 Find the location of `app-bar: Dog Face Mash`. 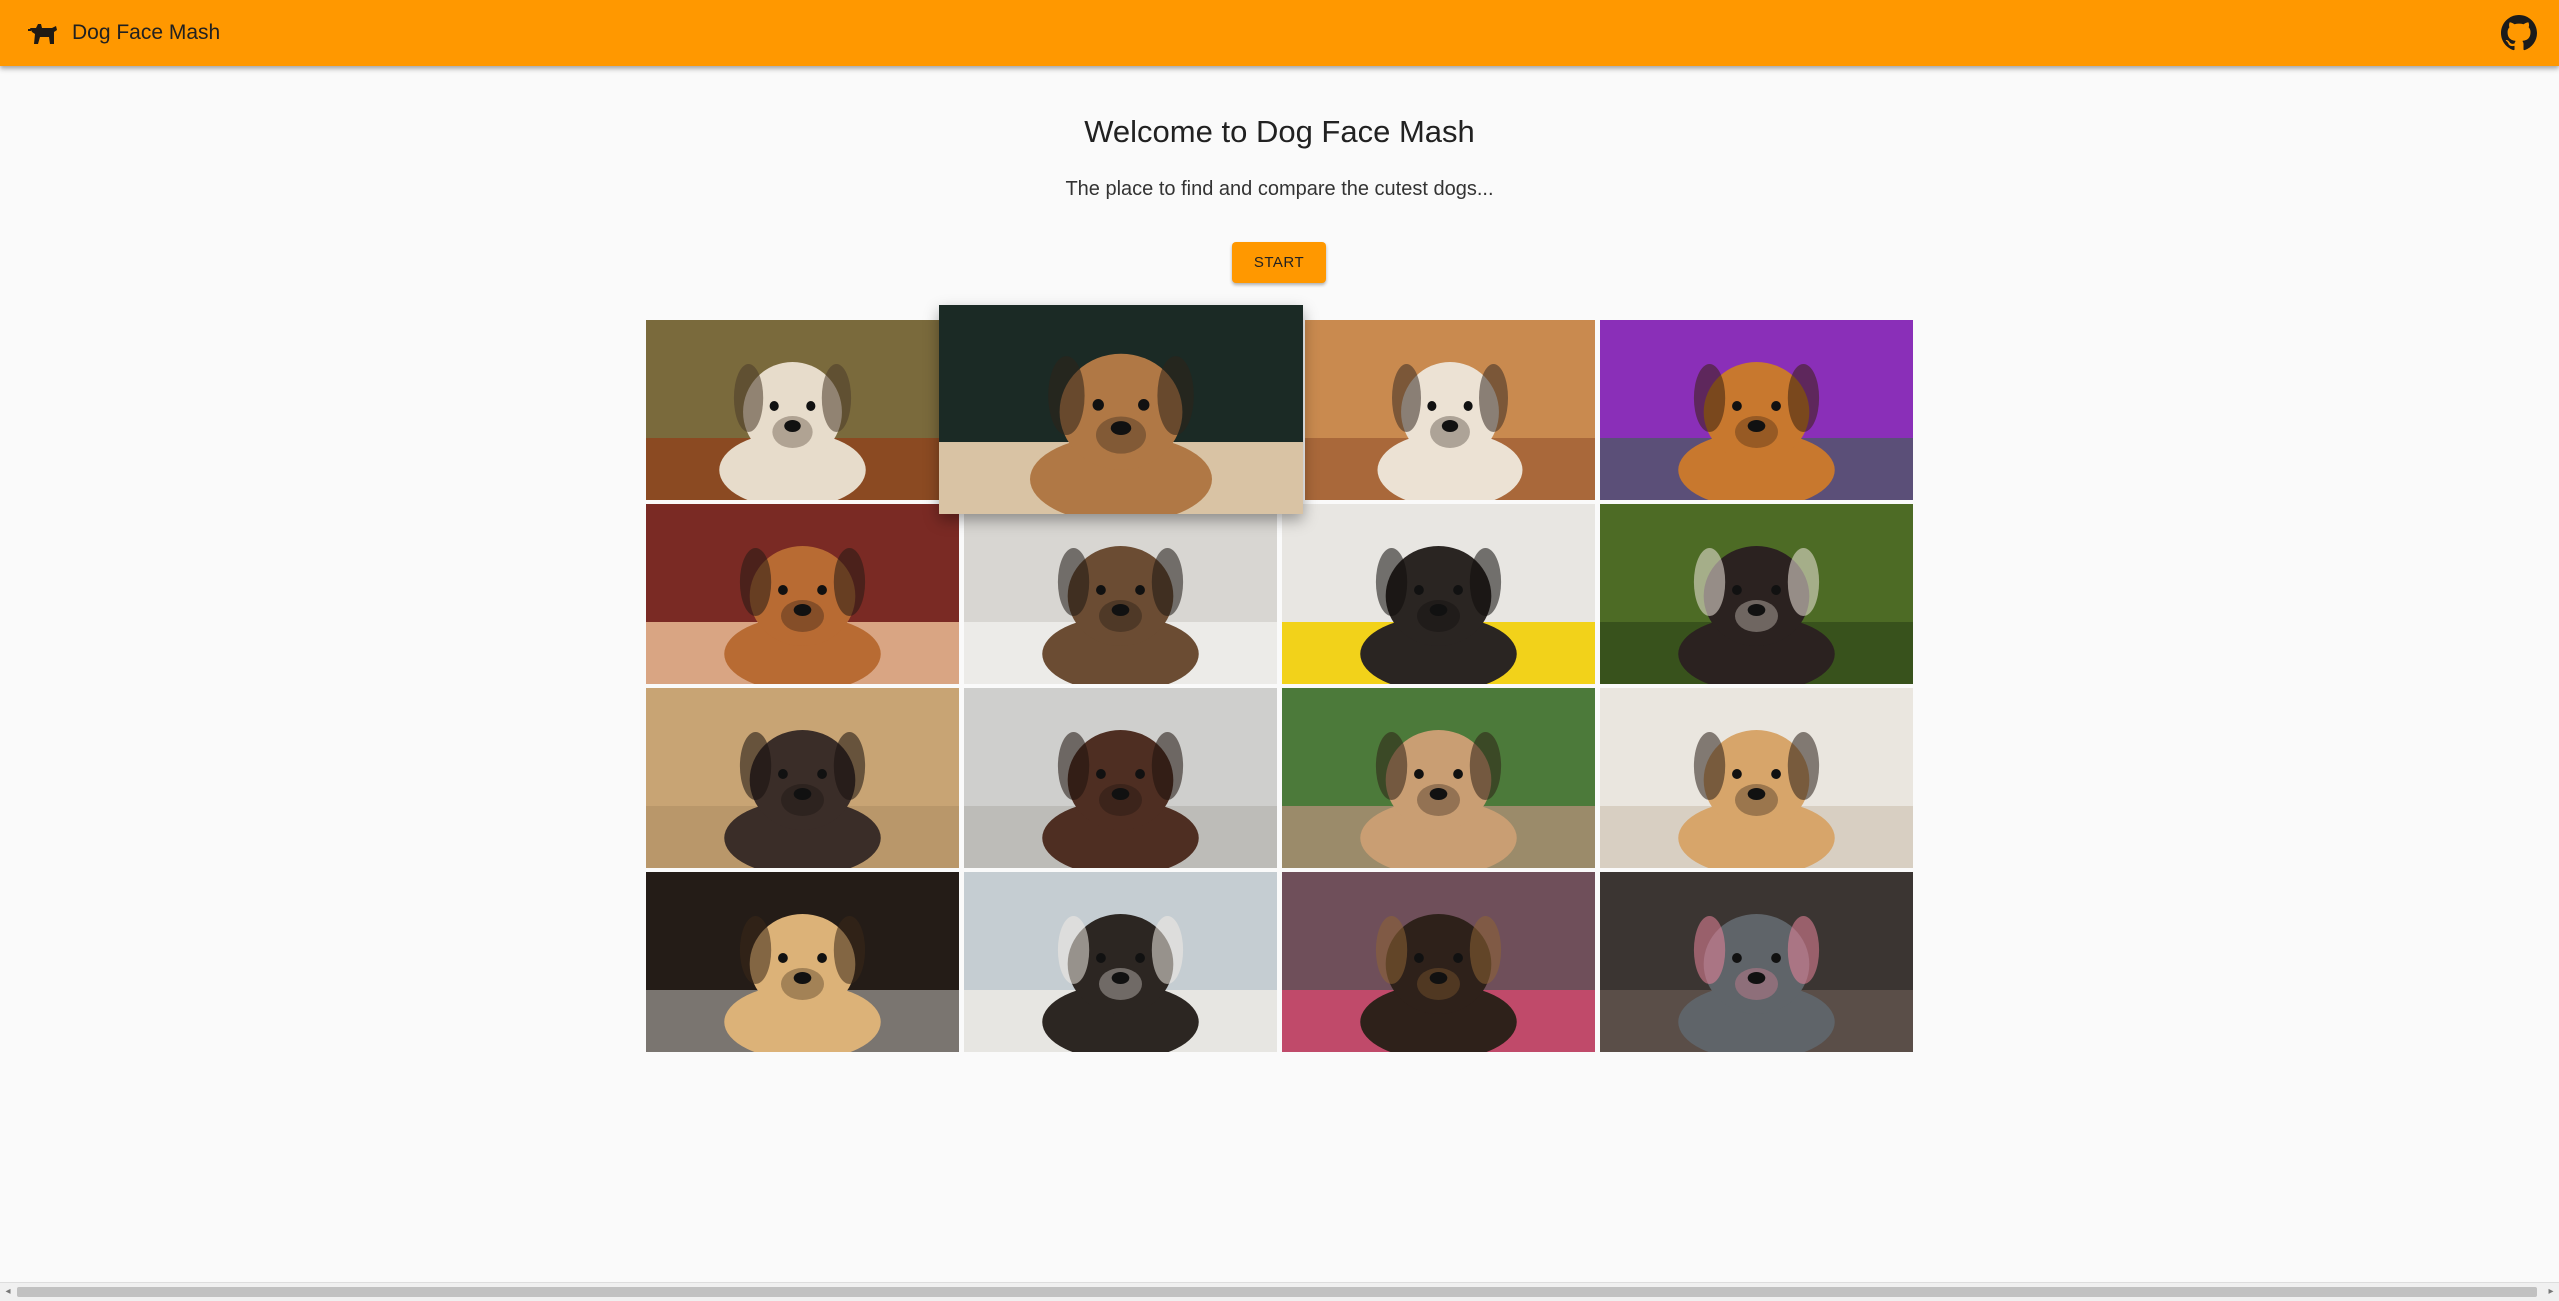

app-bar: Dog Face Mash is located at coordinates (1279, 33).